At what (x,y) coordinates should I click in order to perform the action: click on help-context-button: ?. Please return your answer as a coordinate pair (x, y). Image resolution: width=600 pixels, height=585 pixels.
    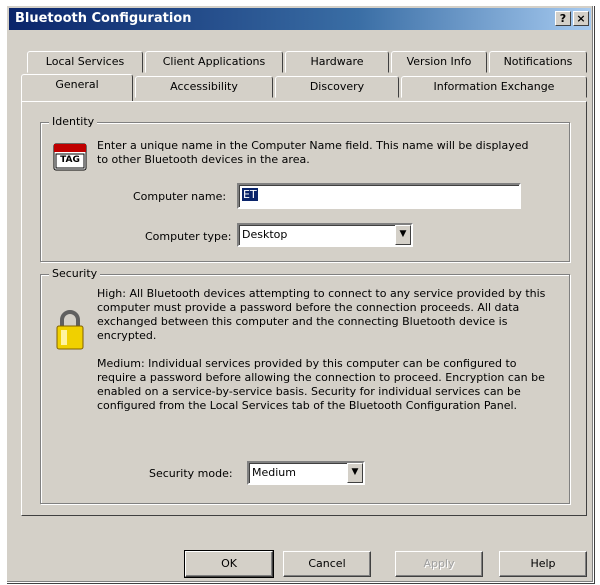
    Looking at the image, I should click on (563, 18).